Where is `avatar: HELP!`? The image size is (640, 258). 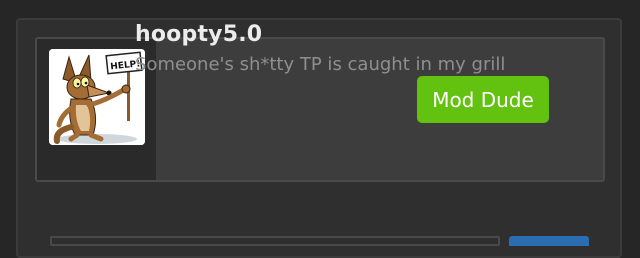
avatar: HELP! is located at coordinates (97, 97).